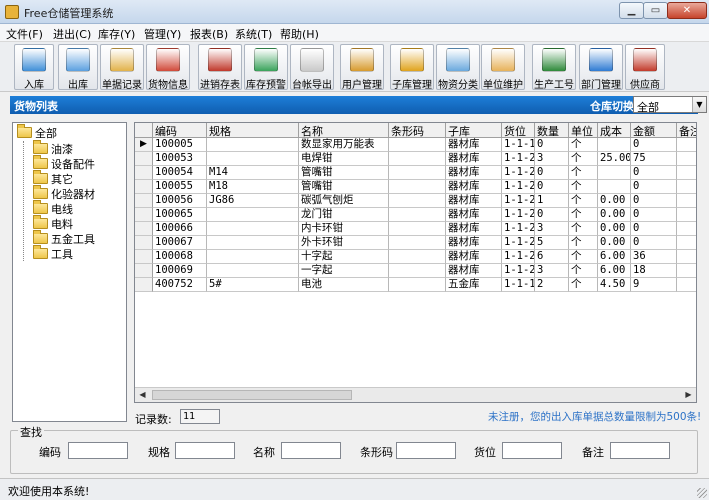 This screenshot has height=500, width=709. What do you see at coordinates (552, 285) in the screenshot?
I see `table-cell: 2` at bounding box center [552, 285].